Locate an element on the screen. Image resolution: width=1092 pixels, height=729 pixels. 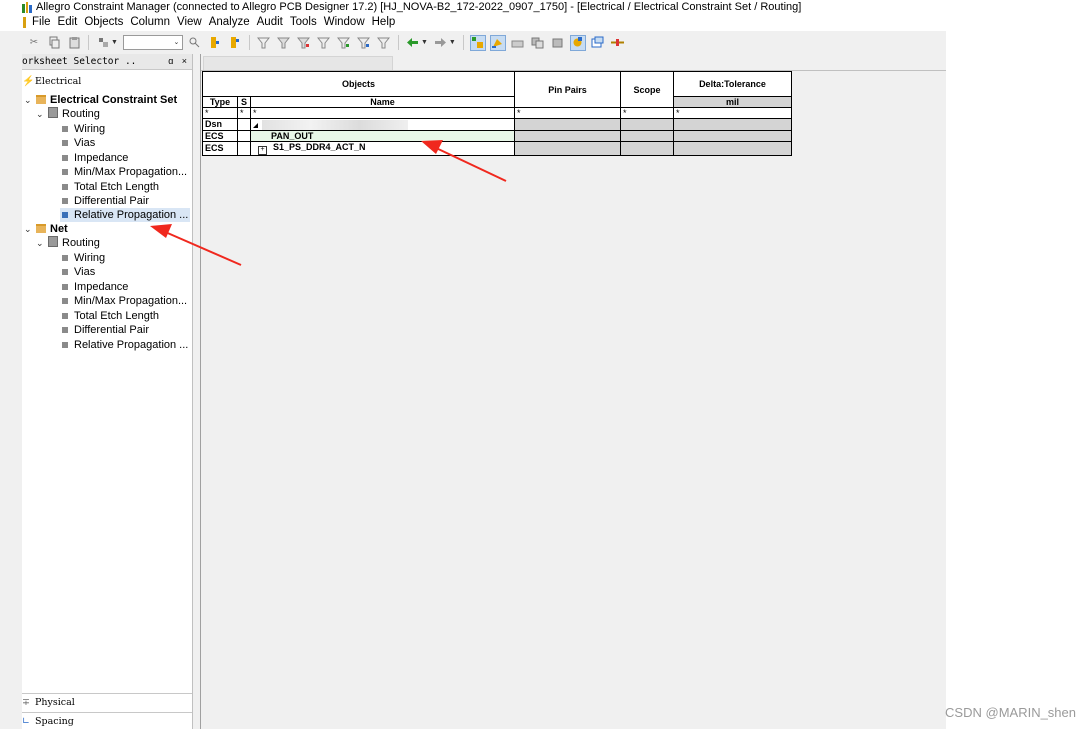
tree-item-net: ⌄ Net is located at coordinates (46, 229).